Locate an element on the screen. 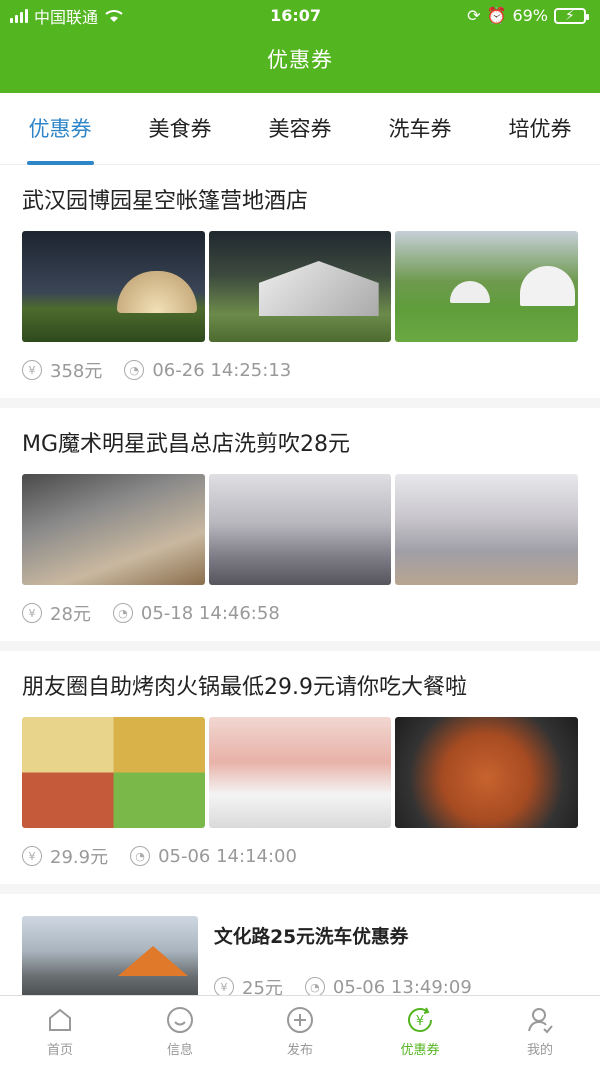 The height and width of the screenshot is (1067, 600). home-icon is located at coordinates (60, 1019).